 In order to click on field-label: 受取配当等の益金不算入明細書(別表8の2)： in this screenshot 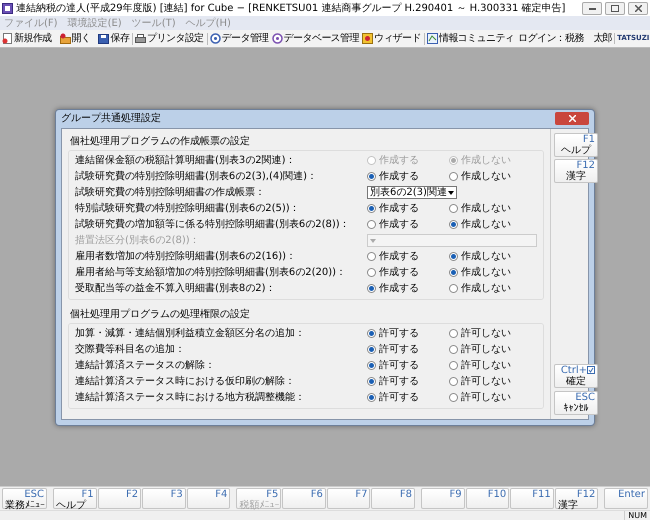, I will do `click(176, 289)`.